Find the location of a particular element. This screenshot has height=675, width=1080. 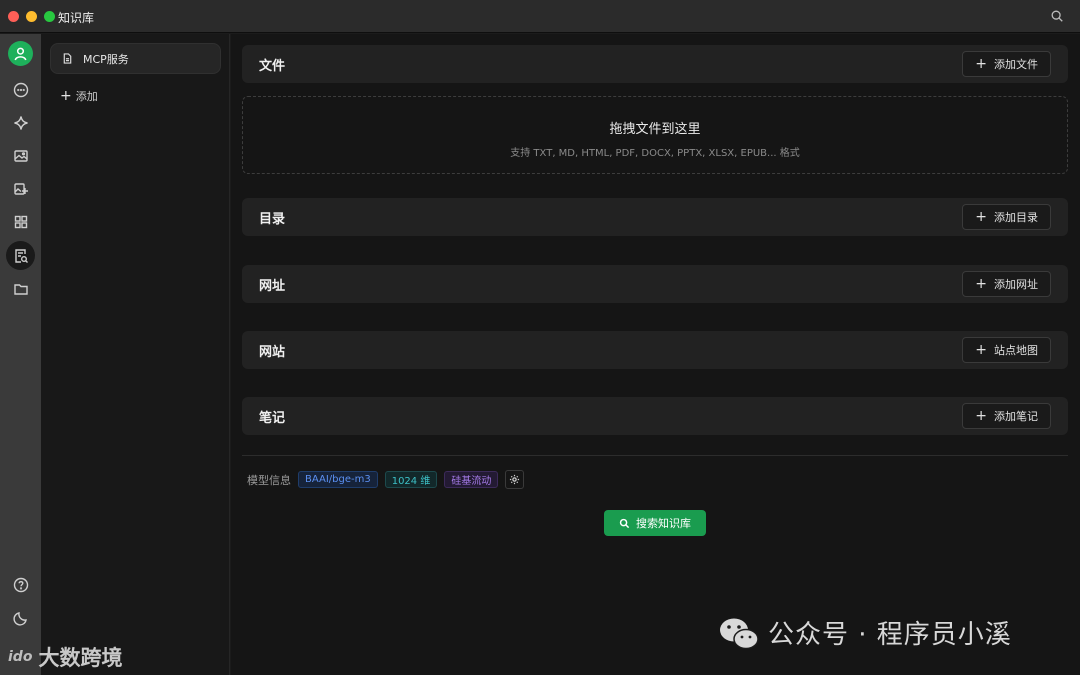

wechat-watermark: 公众号 · 程序员小溪 is located at coordinates (865, 632).